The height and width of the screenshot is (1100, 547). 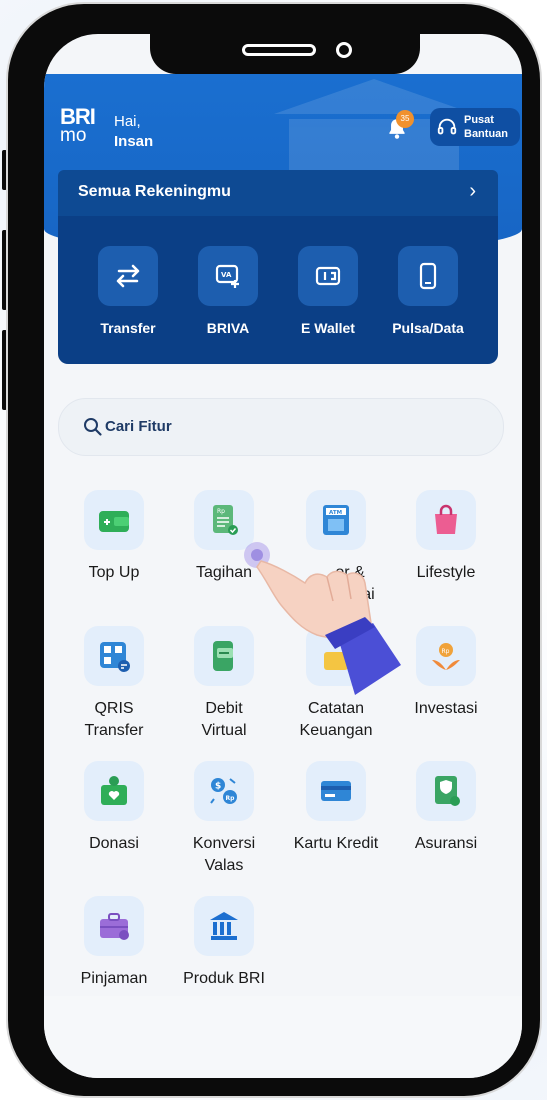 What do you see at coordinates (114, 978) in the screenshot?
I see `feature-label: Pinjaman` at bounding box center [114, 978].